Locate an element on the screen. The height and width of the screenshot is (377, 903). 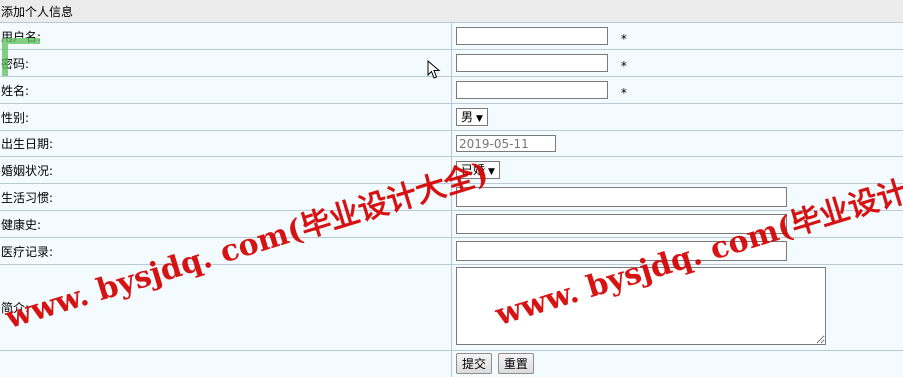
marital-row: 婚姻状况: 已婚▼ is located at coordinates (451, 170).